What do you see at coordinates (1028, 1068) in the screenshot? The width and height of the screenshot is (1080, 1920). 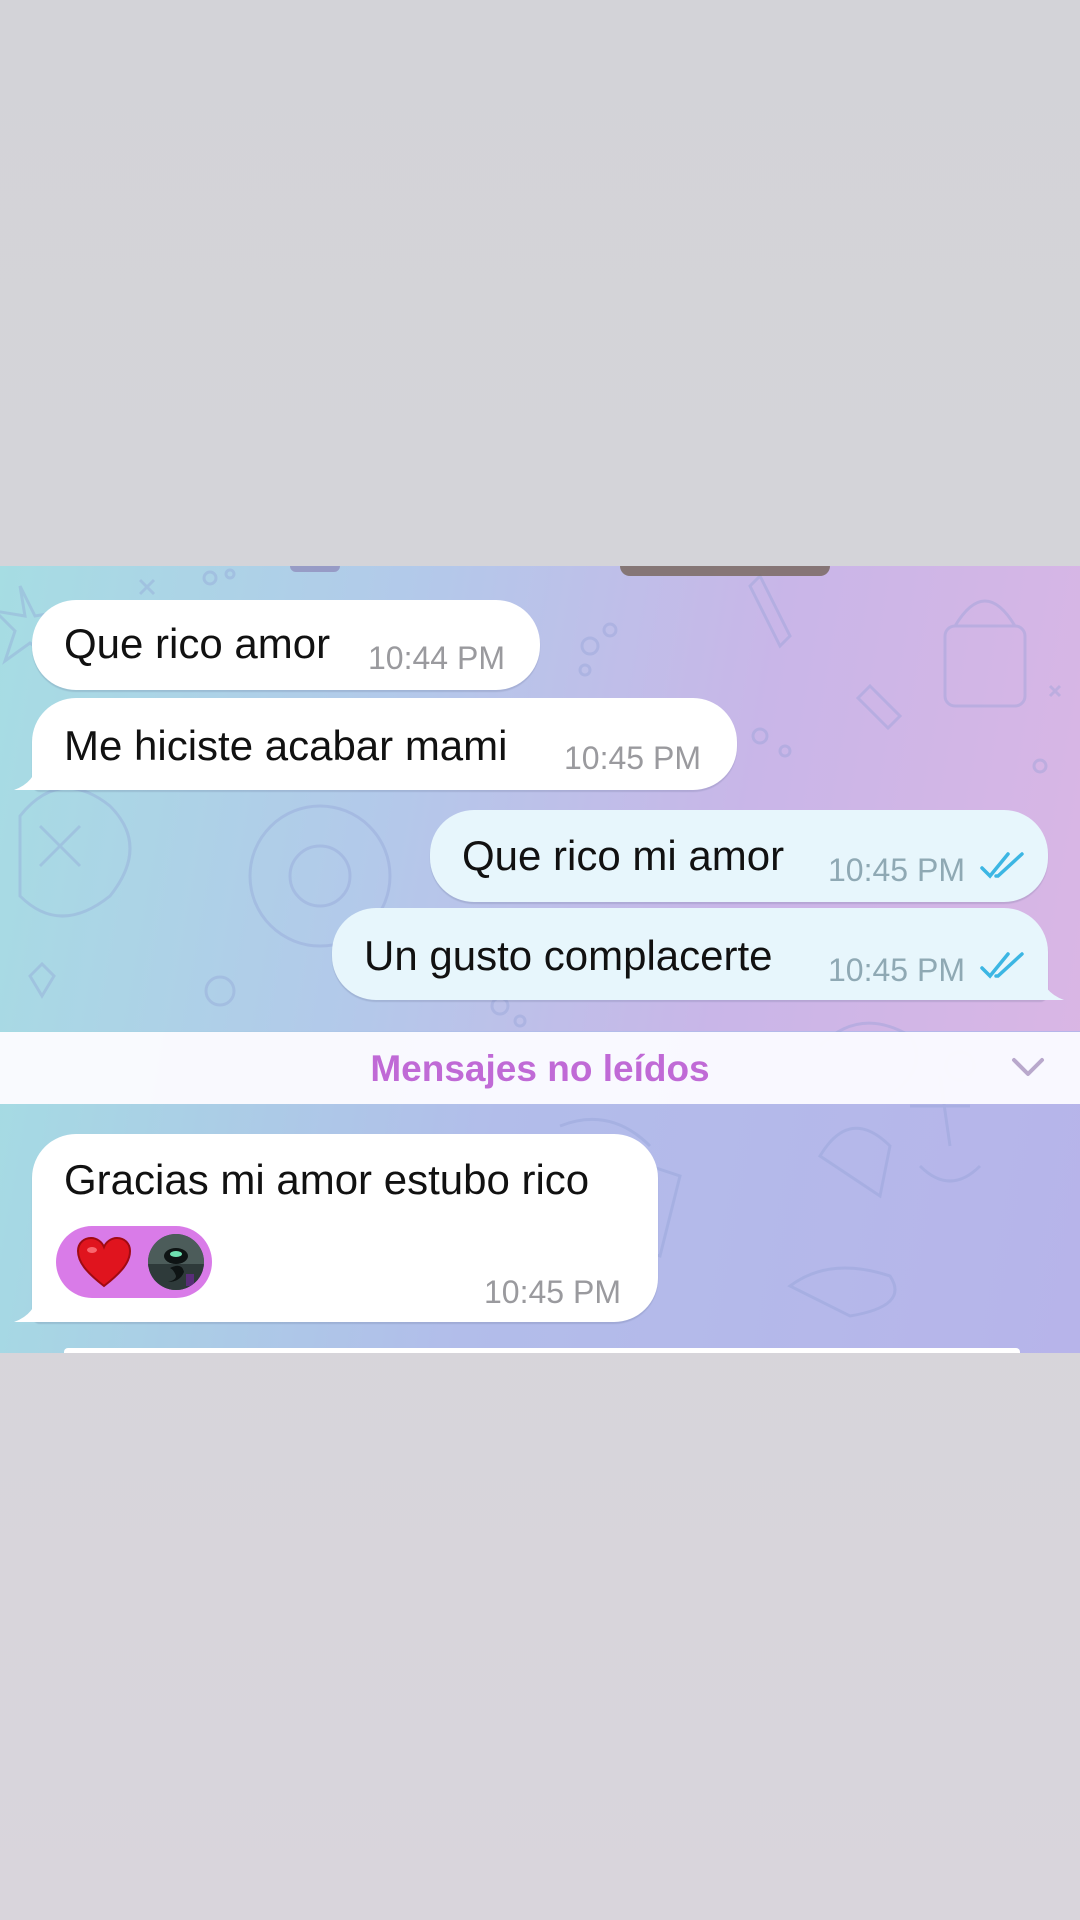 I see `chevron-down-icon` at bounding box center [1028, 1068].